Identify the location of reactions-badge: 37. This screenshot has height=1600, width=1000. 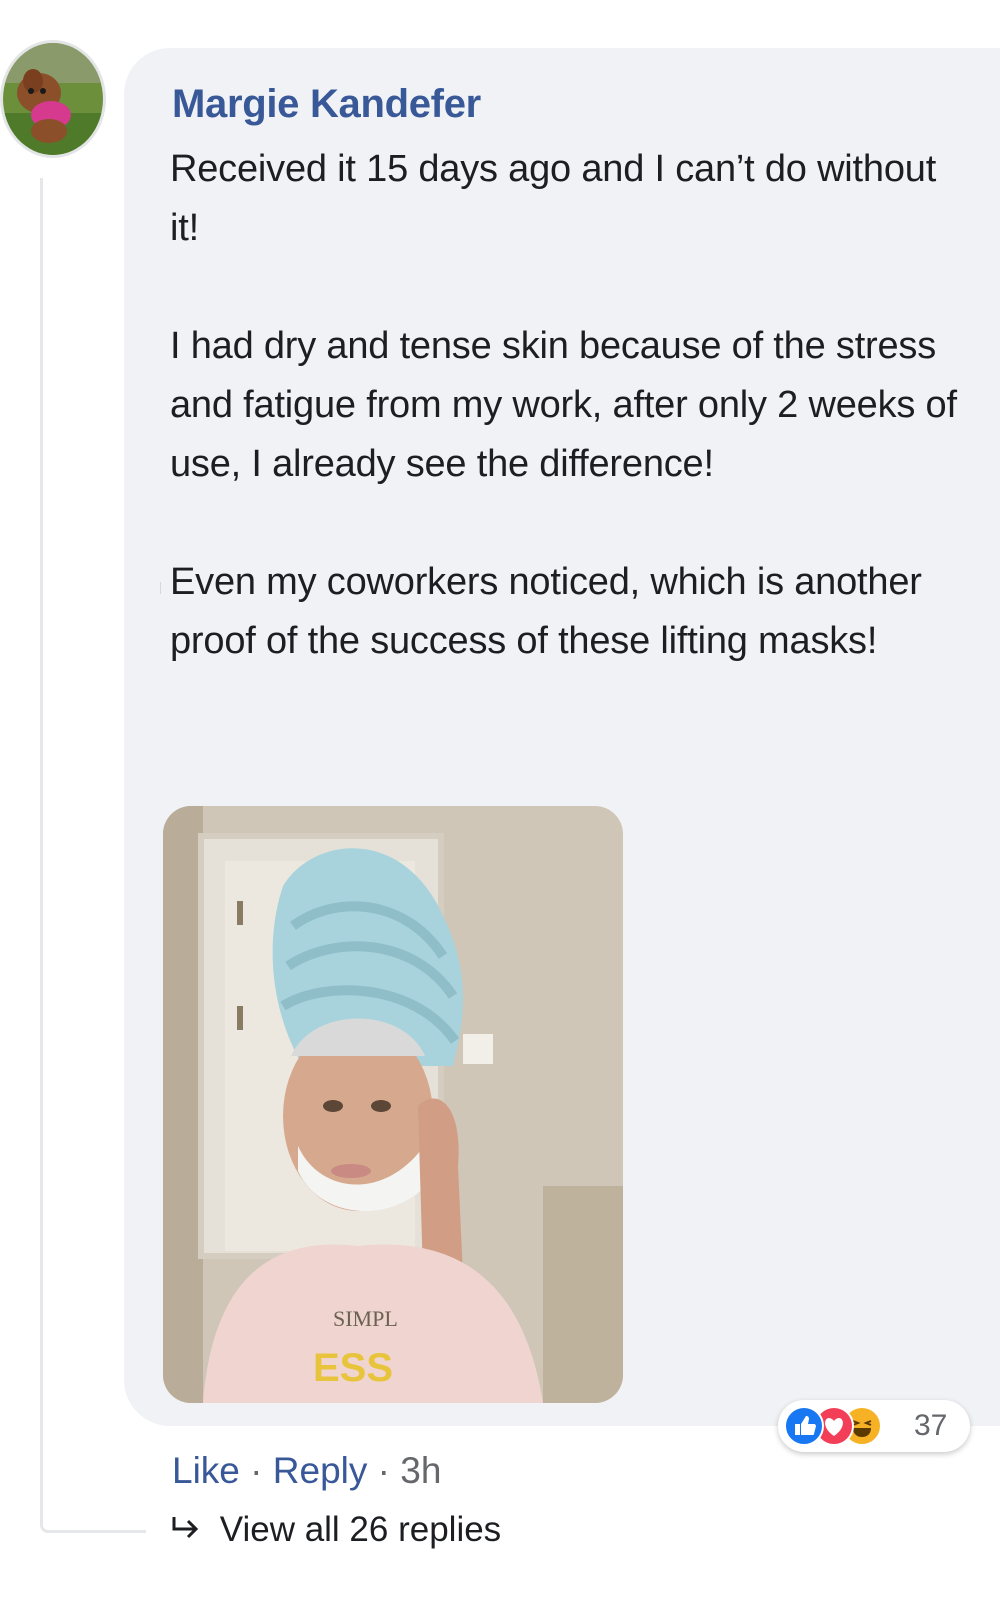
(874, 1426).